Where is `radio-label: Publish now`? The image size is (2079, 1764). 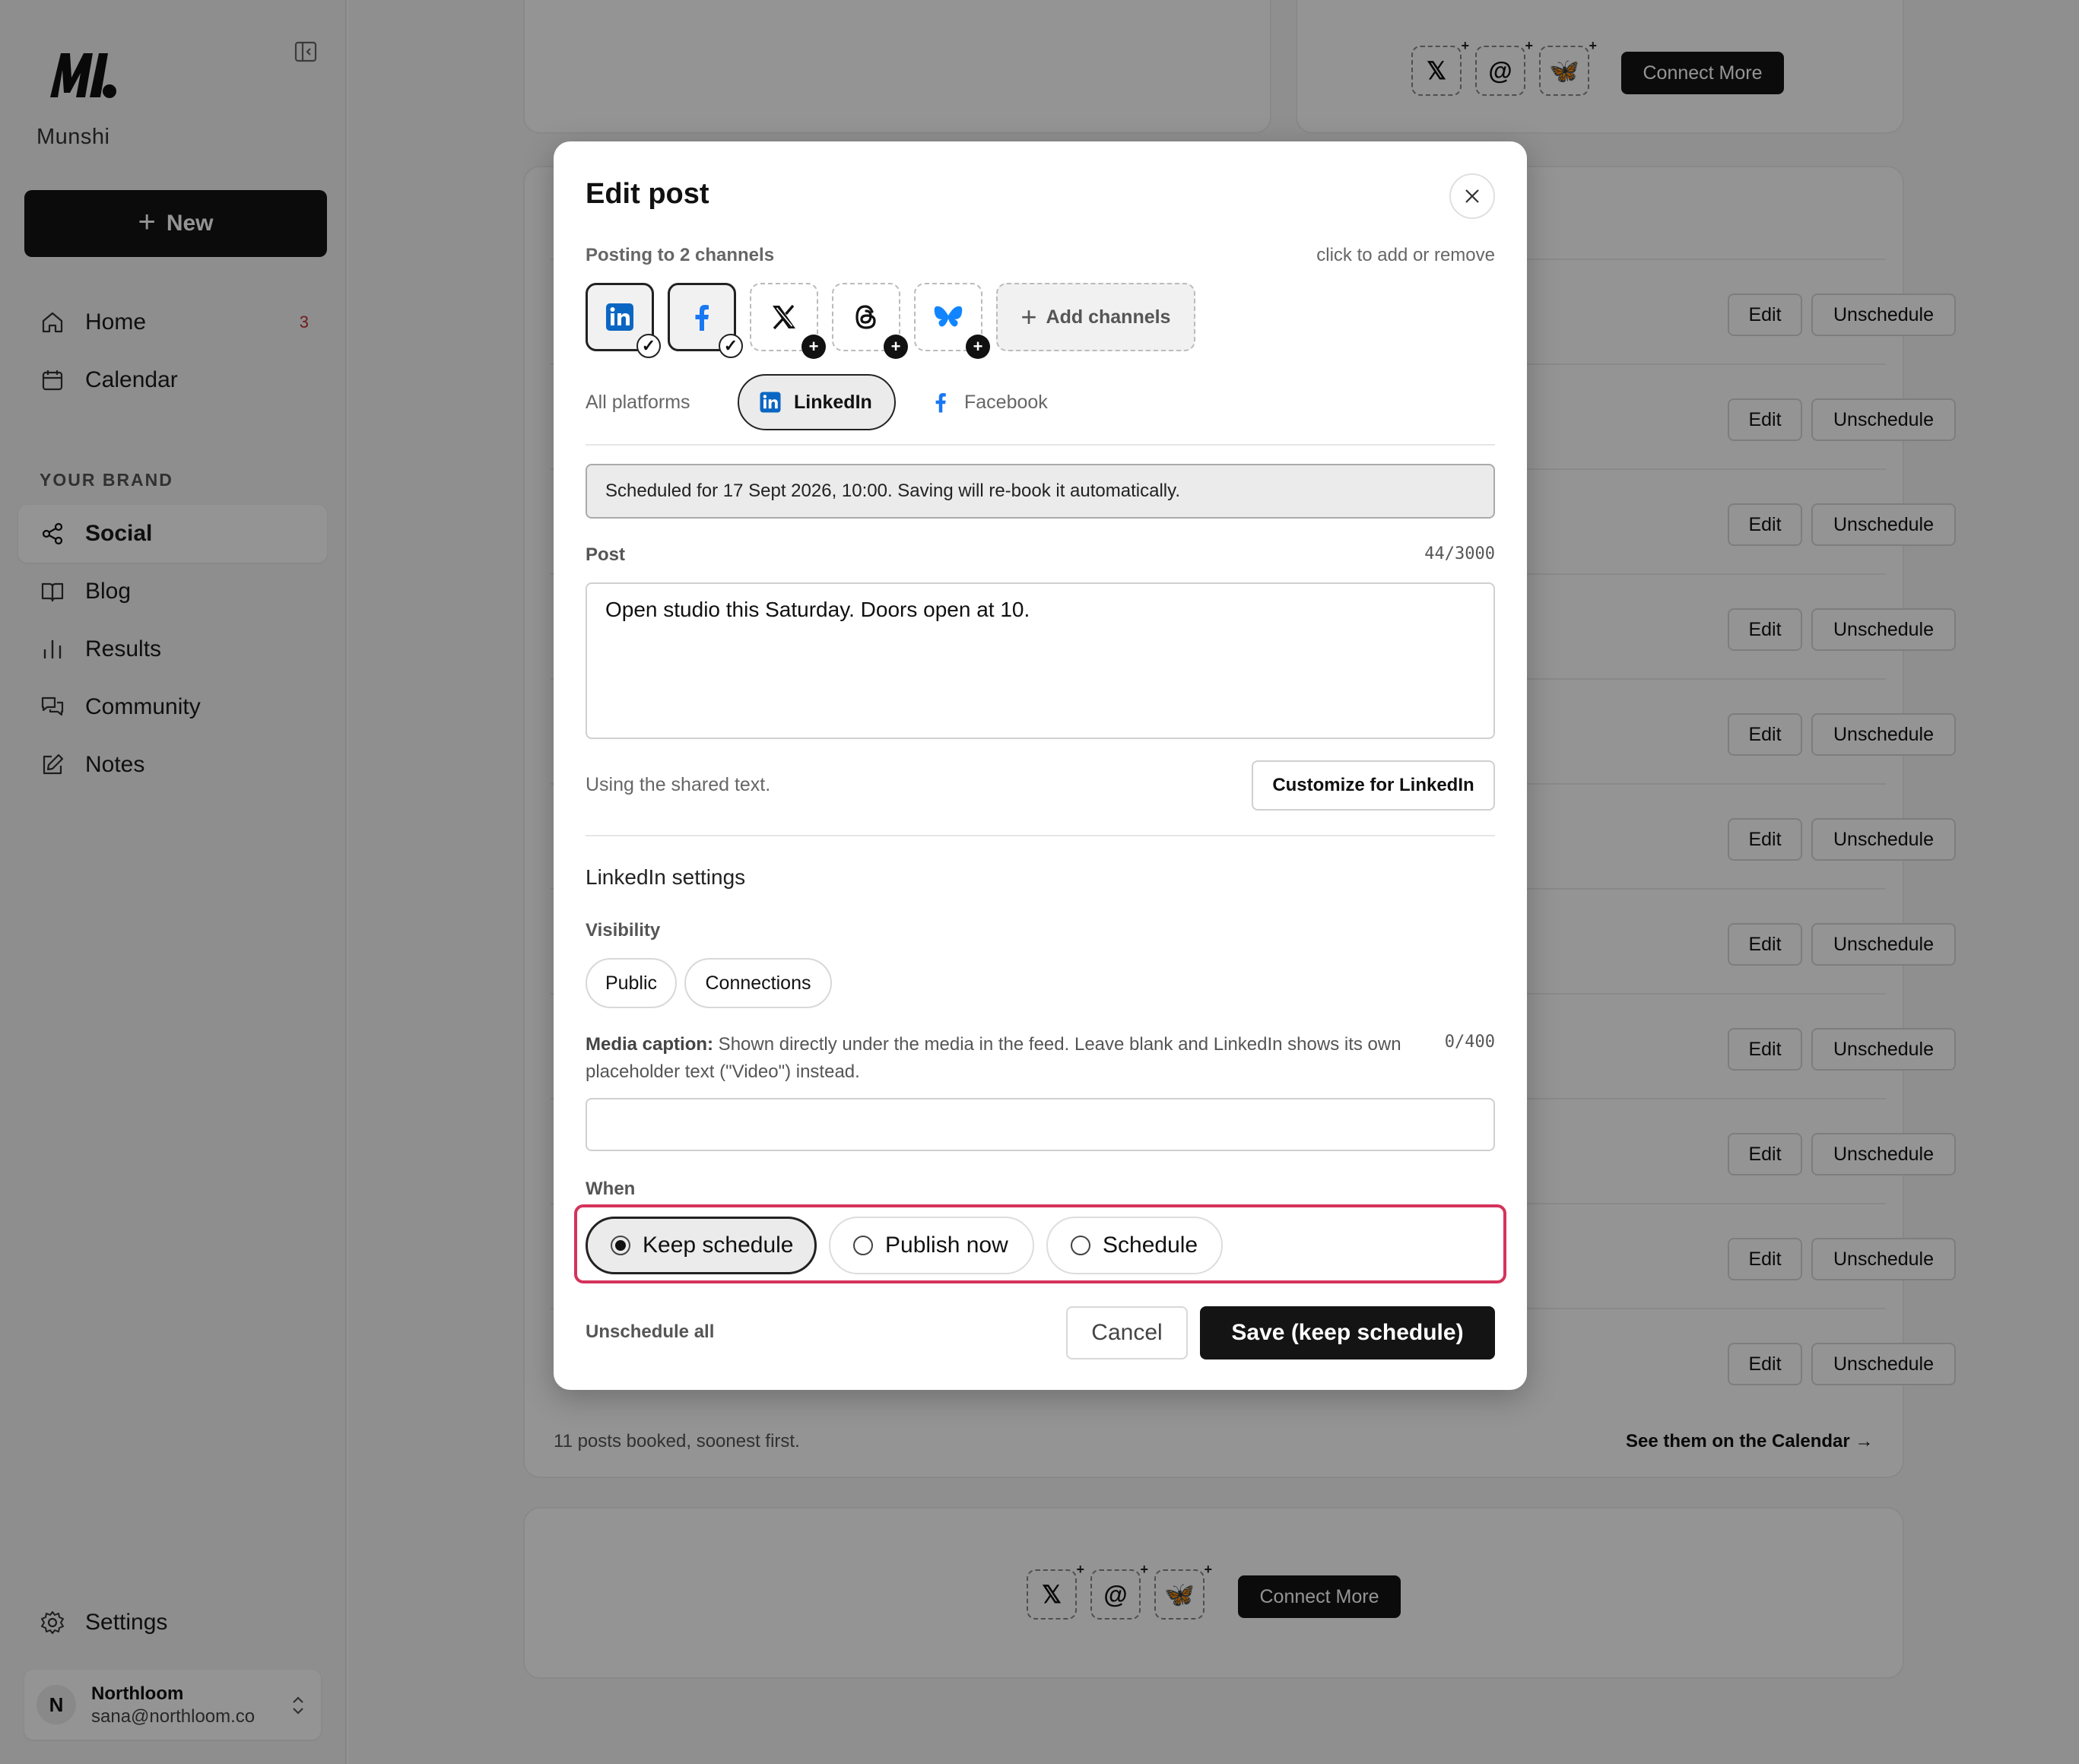 radio-label: Publish now is located at coordinates (946, 1245).